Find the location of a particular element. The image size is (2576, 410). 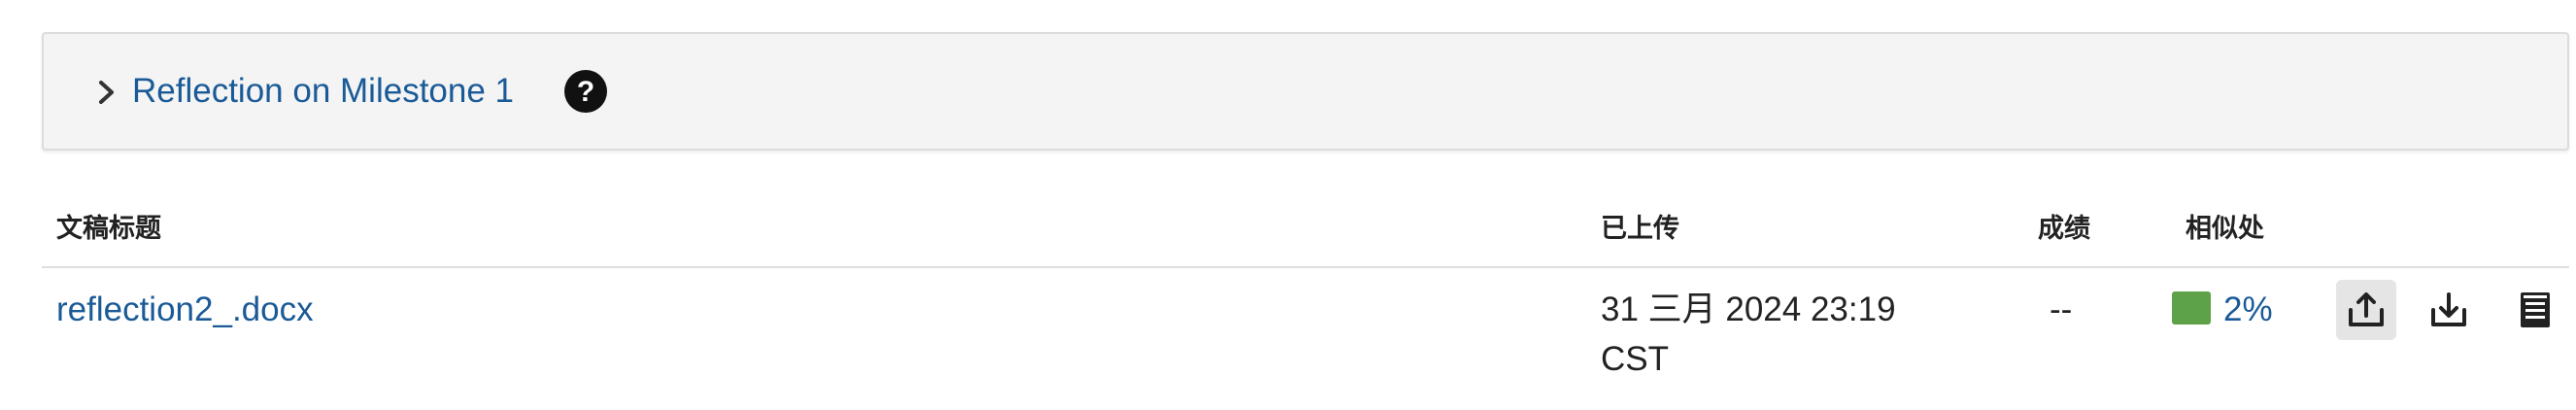

upload-icon is located at coordinates (2366, 309).